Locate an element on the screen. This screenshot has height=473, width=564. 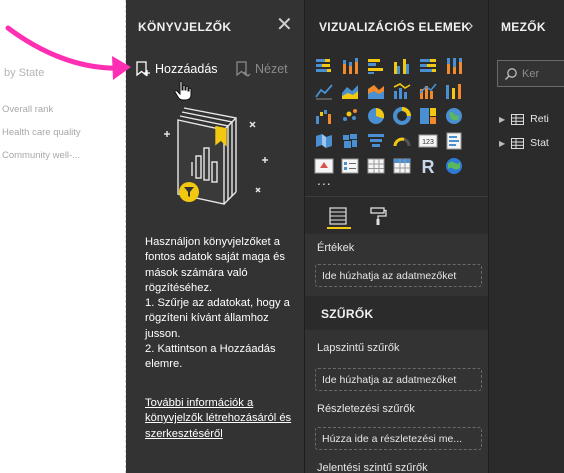
values-well: Értékek Ide húzhatja az adatmezőket is located at coordinates (397, 265).